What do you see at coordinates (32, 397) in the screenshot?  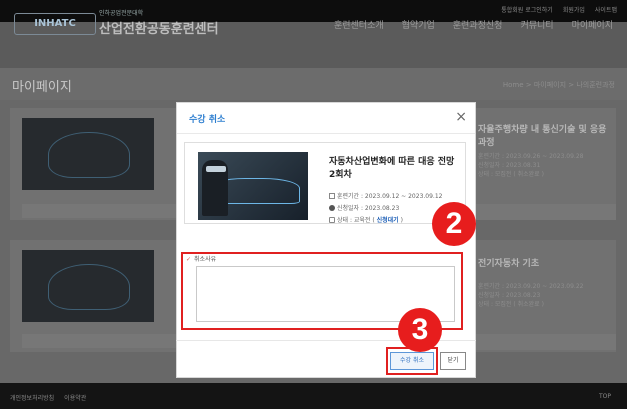 I see `privacy-link: 개인정보처리방침` at bounding box center [32, 397].